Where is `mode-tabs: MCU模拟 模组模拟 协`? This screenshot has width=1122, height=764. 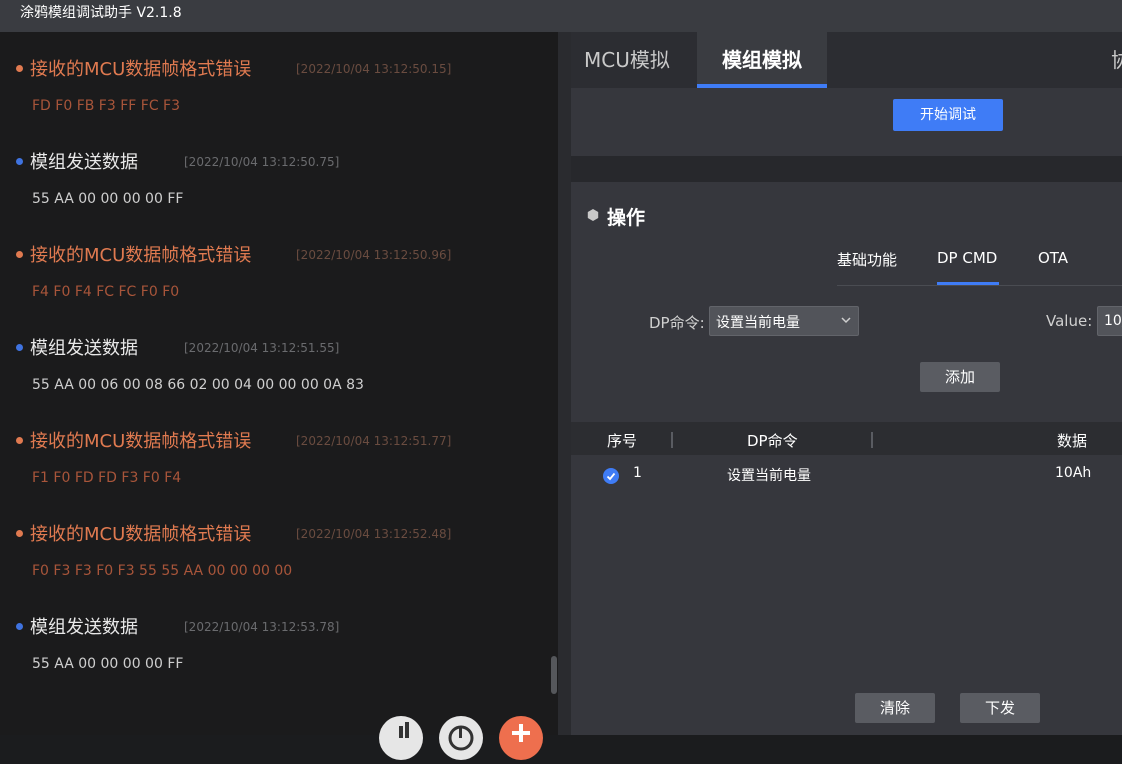 mode-tabs: MCU模拟 模组模拟 协 is located at coordinates (846, 60).